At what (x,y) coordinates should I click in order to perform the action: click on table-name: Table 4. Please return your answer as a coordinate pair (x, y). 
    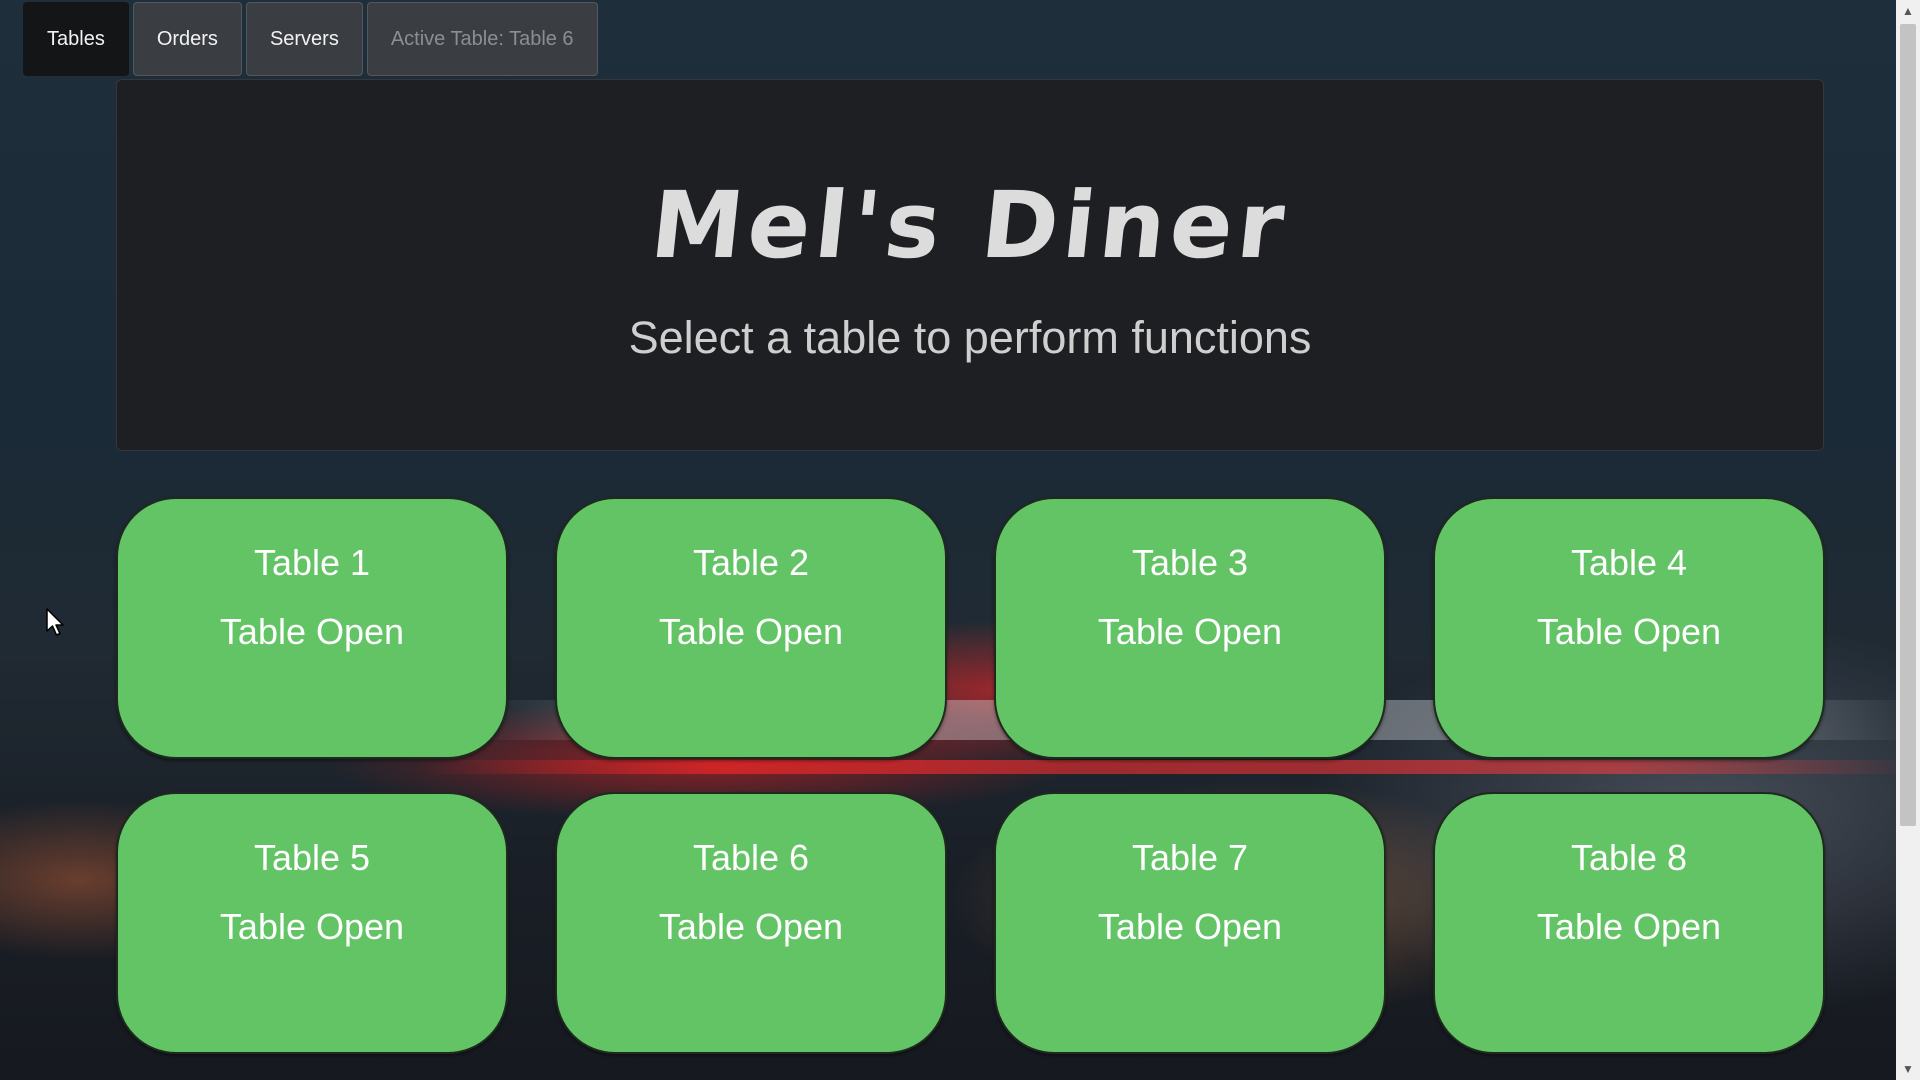
    Looking at the image, I should click on (1629, 562).